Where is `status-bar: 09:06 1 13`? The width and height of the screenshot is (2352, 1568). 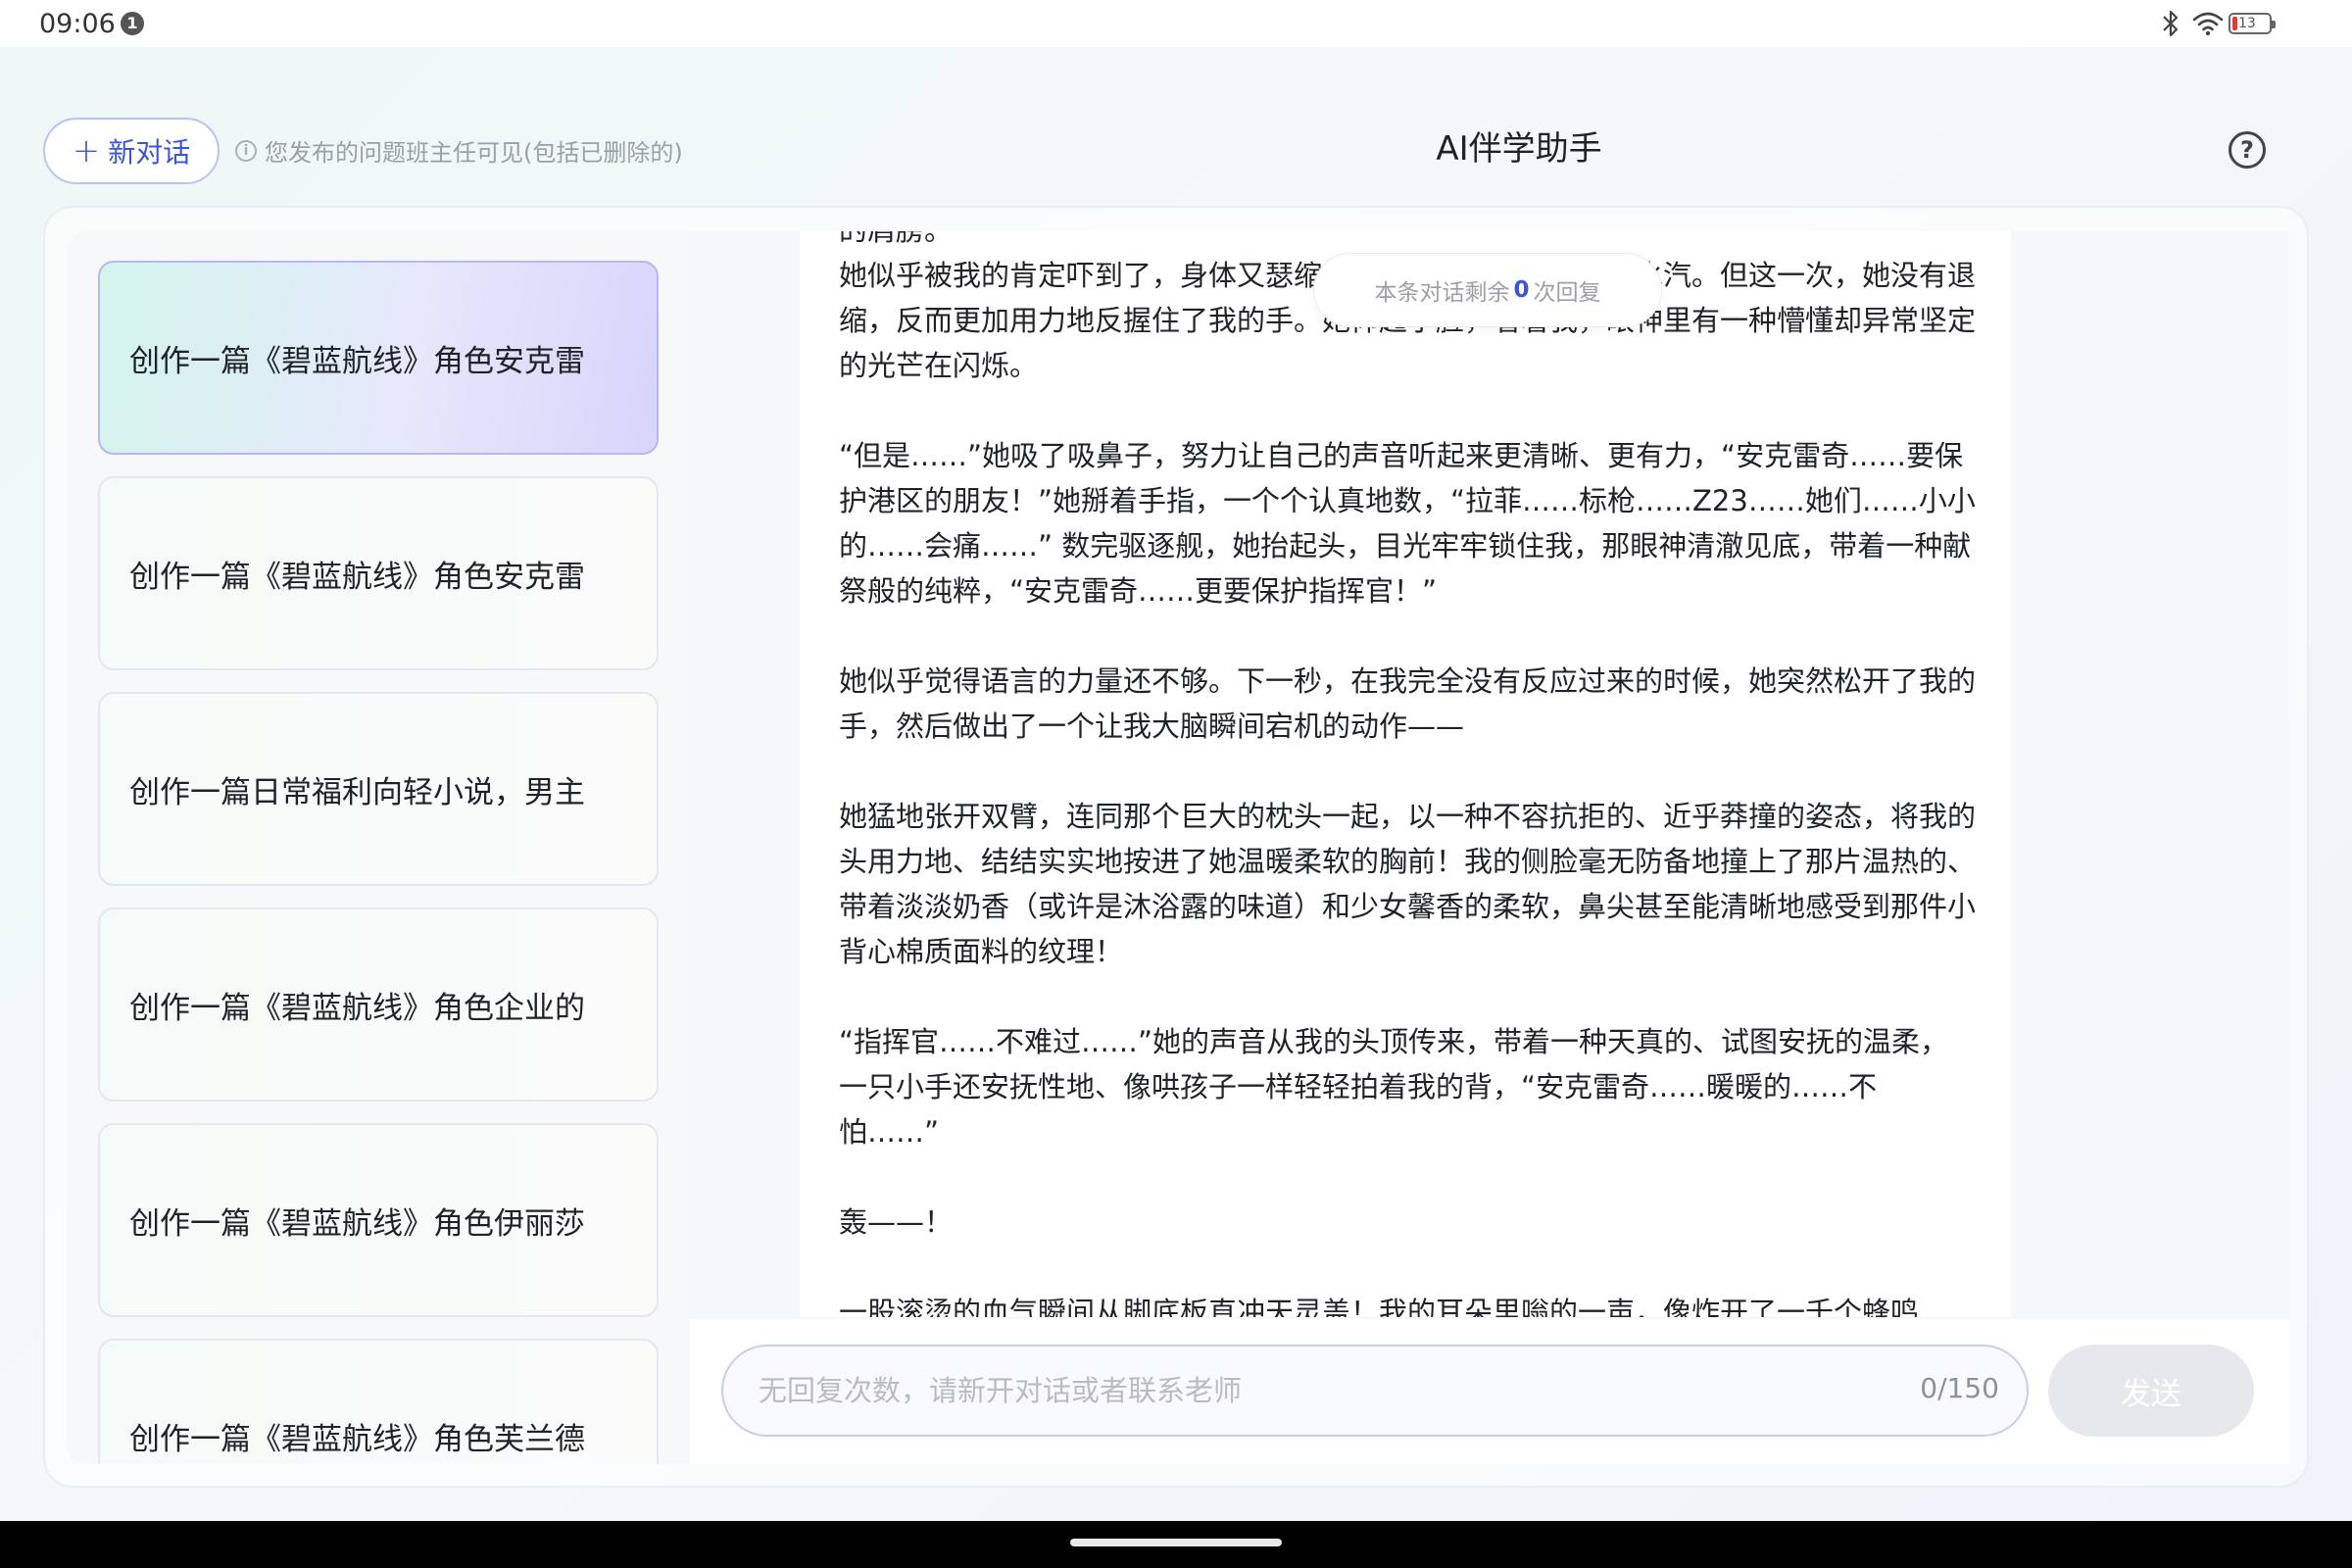 status-bar: 09:06 1 13 is located at coordinates (1176, 23).